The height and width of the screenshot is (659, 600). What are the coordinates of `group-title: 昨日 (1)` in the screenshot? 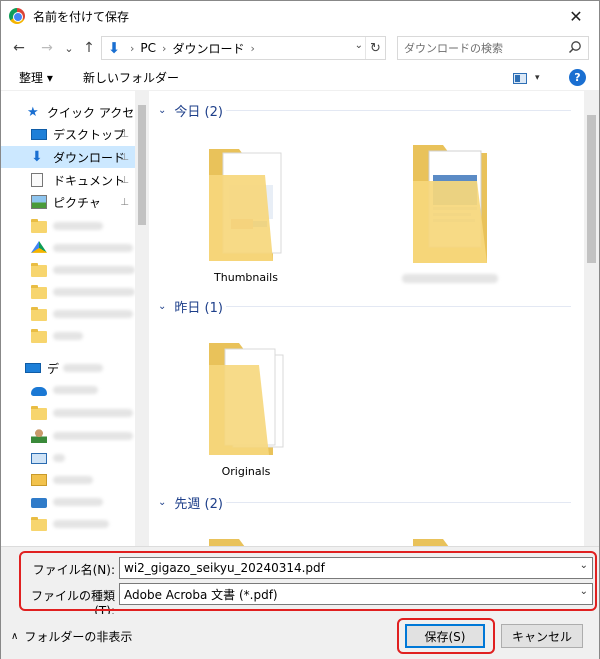 It's located at (198, 308).